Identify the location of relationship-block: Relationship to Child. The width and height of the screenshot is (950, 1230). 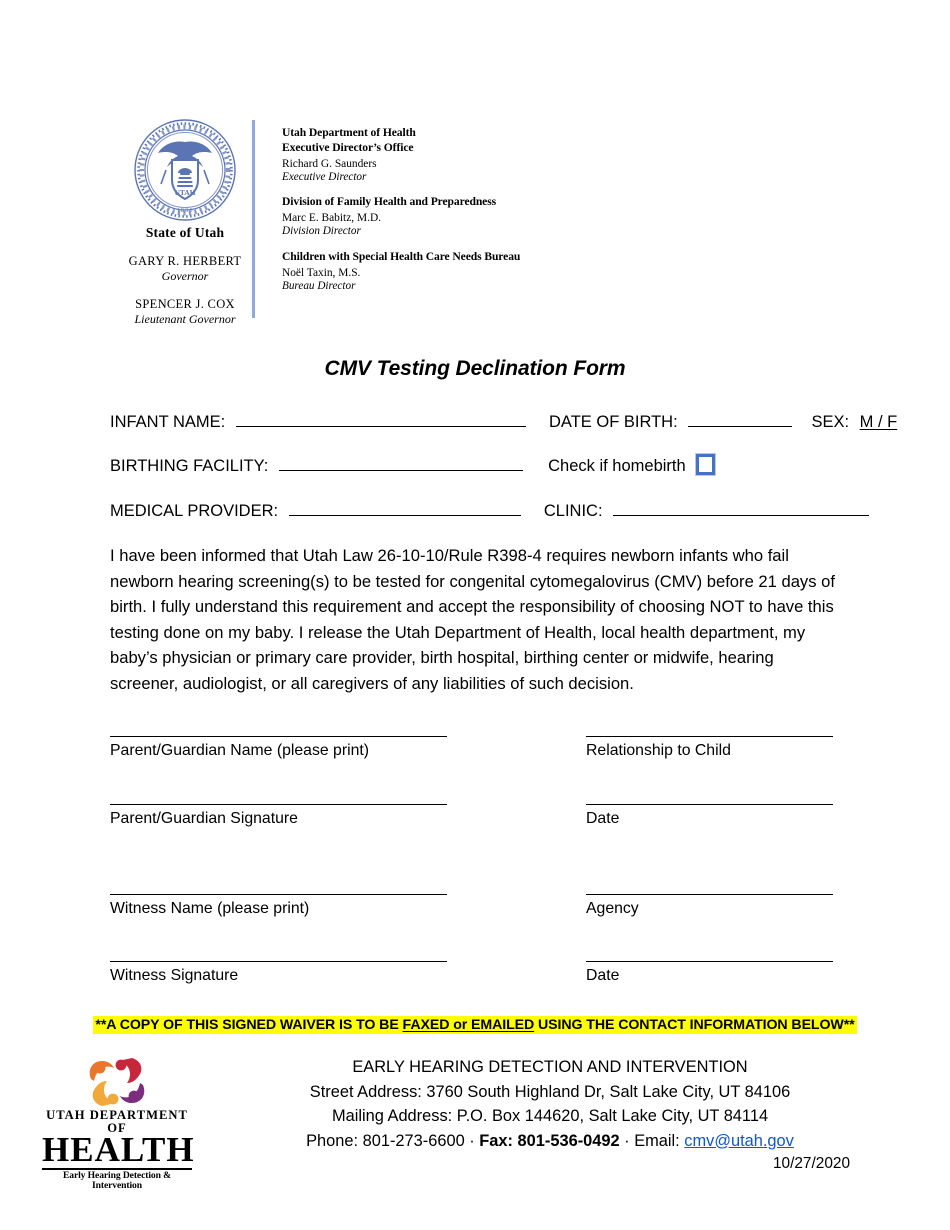
(709, 748).